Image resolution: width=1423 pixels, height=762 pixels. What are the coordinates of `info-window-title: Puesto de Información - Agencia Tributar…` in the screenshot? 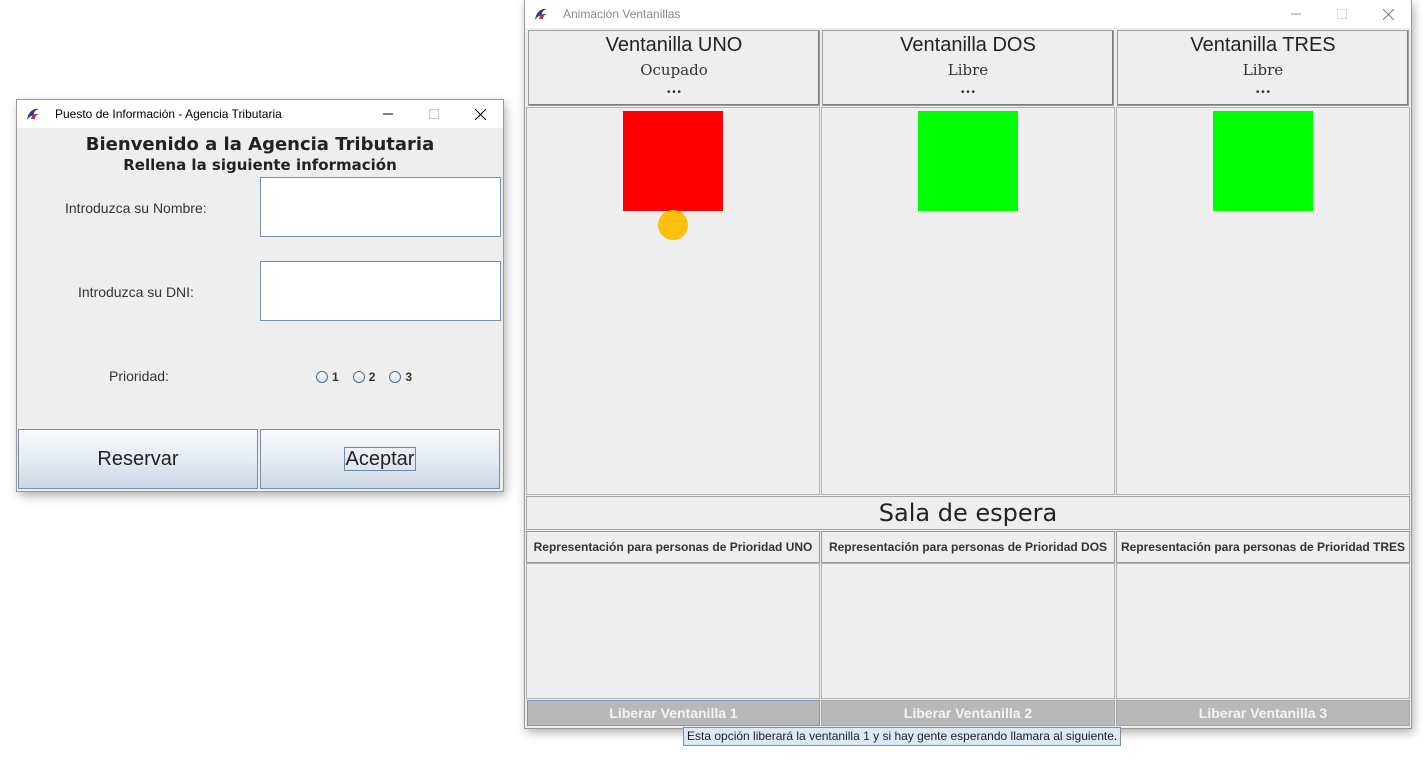 It's located at (168, 114).